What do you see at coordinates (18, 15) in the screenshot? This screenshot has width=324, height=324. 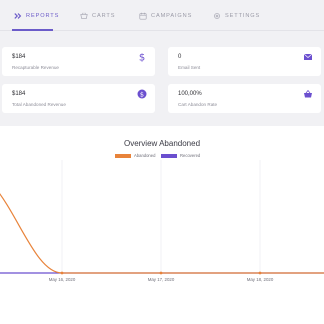 I see `report-icon` at bounding box center [18, 15].